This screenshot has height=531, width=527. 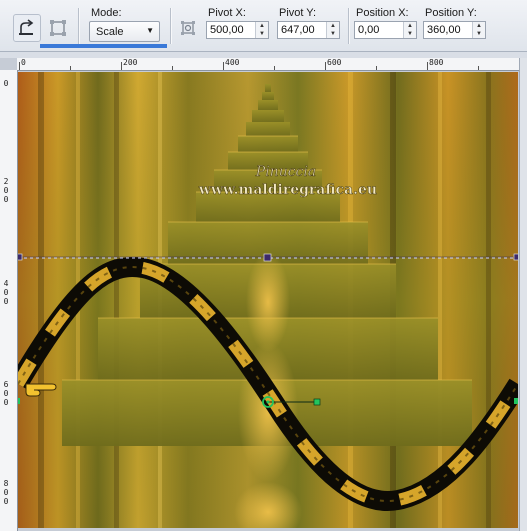 What do you see at coordinates (232, 62) in the screenshot?
I see `ruler-top-label: 400` at bounding box center [232, 62].